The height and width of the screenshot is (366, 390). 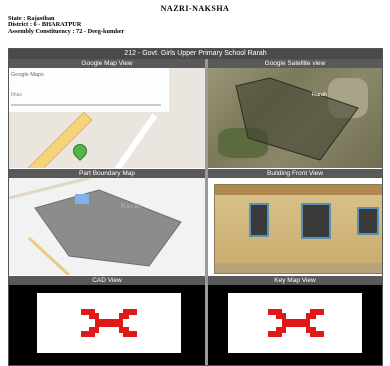 I want to click on key-map-header: Key Map View, so click(x=295, y=280).